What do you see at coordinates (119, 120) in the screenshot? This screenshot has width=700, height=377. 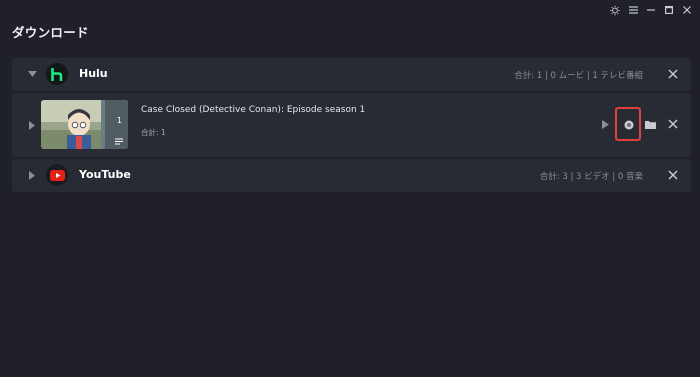 I see `thumbnail-count: 1` at bounding box center [119, 120].